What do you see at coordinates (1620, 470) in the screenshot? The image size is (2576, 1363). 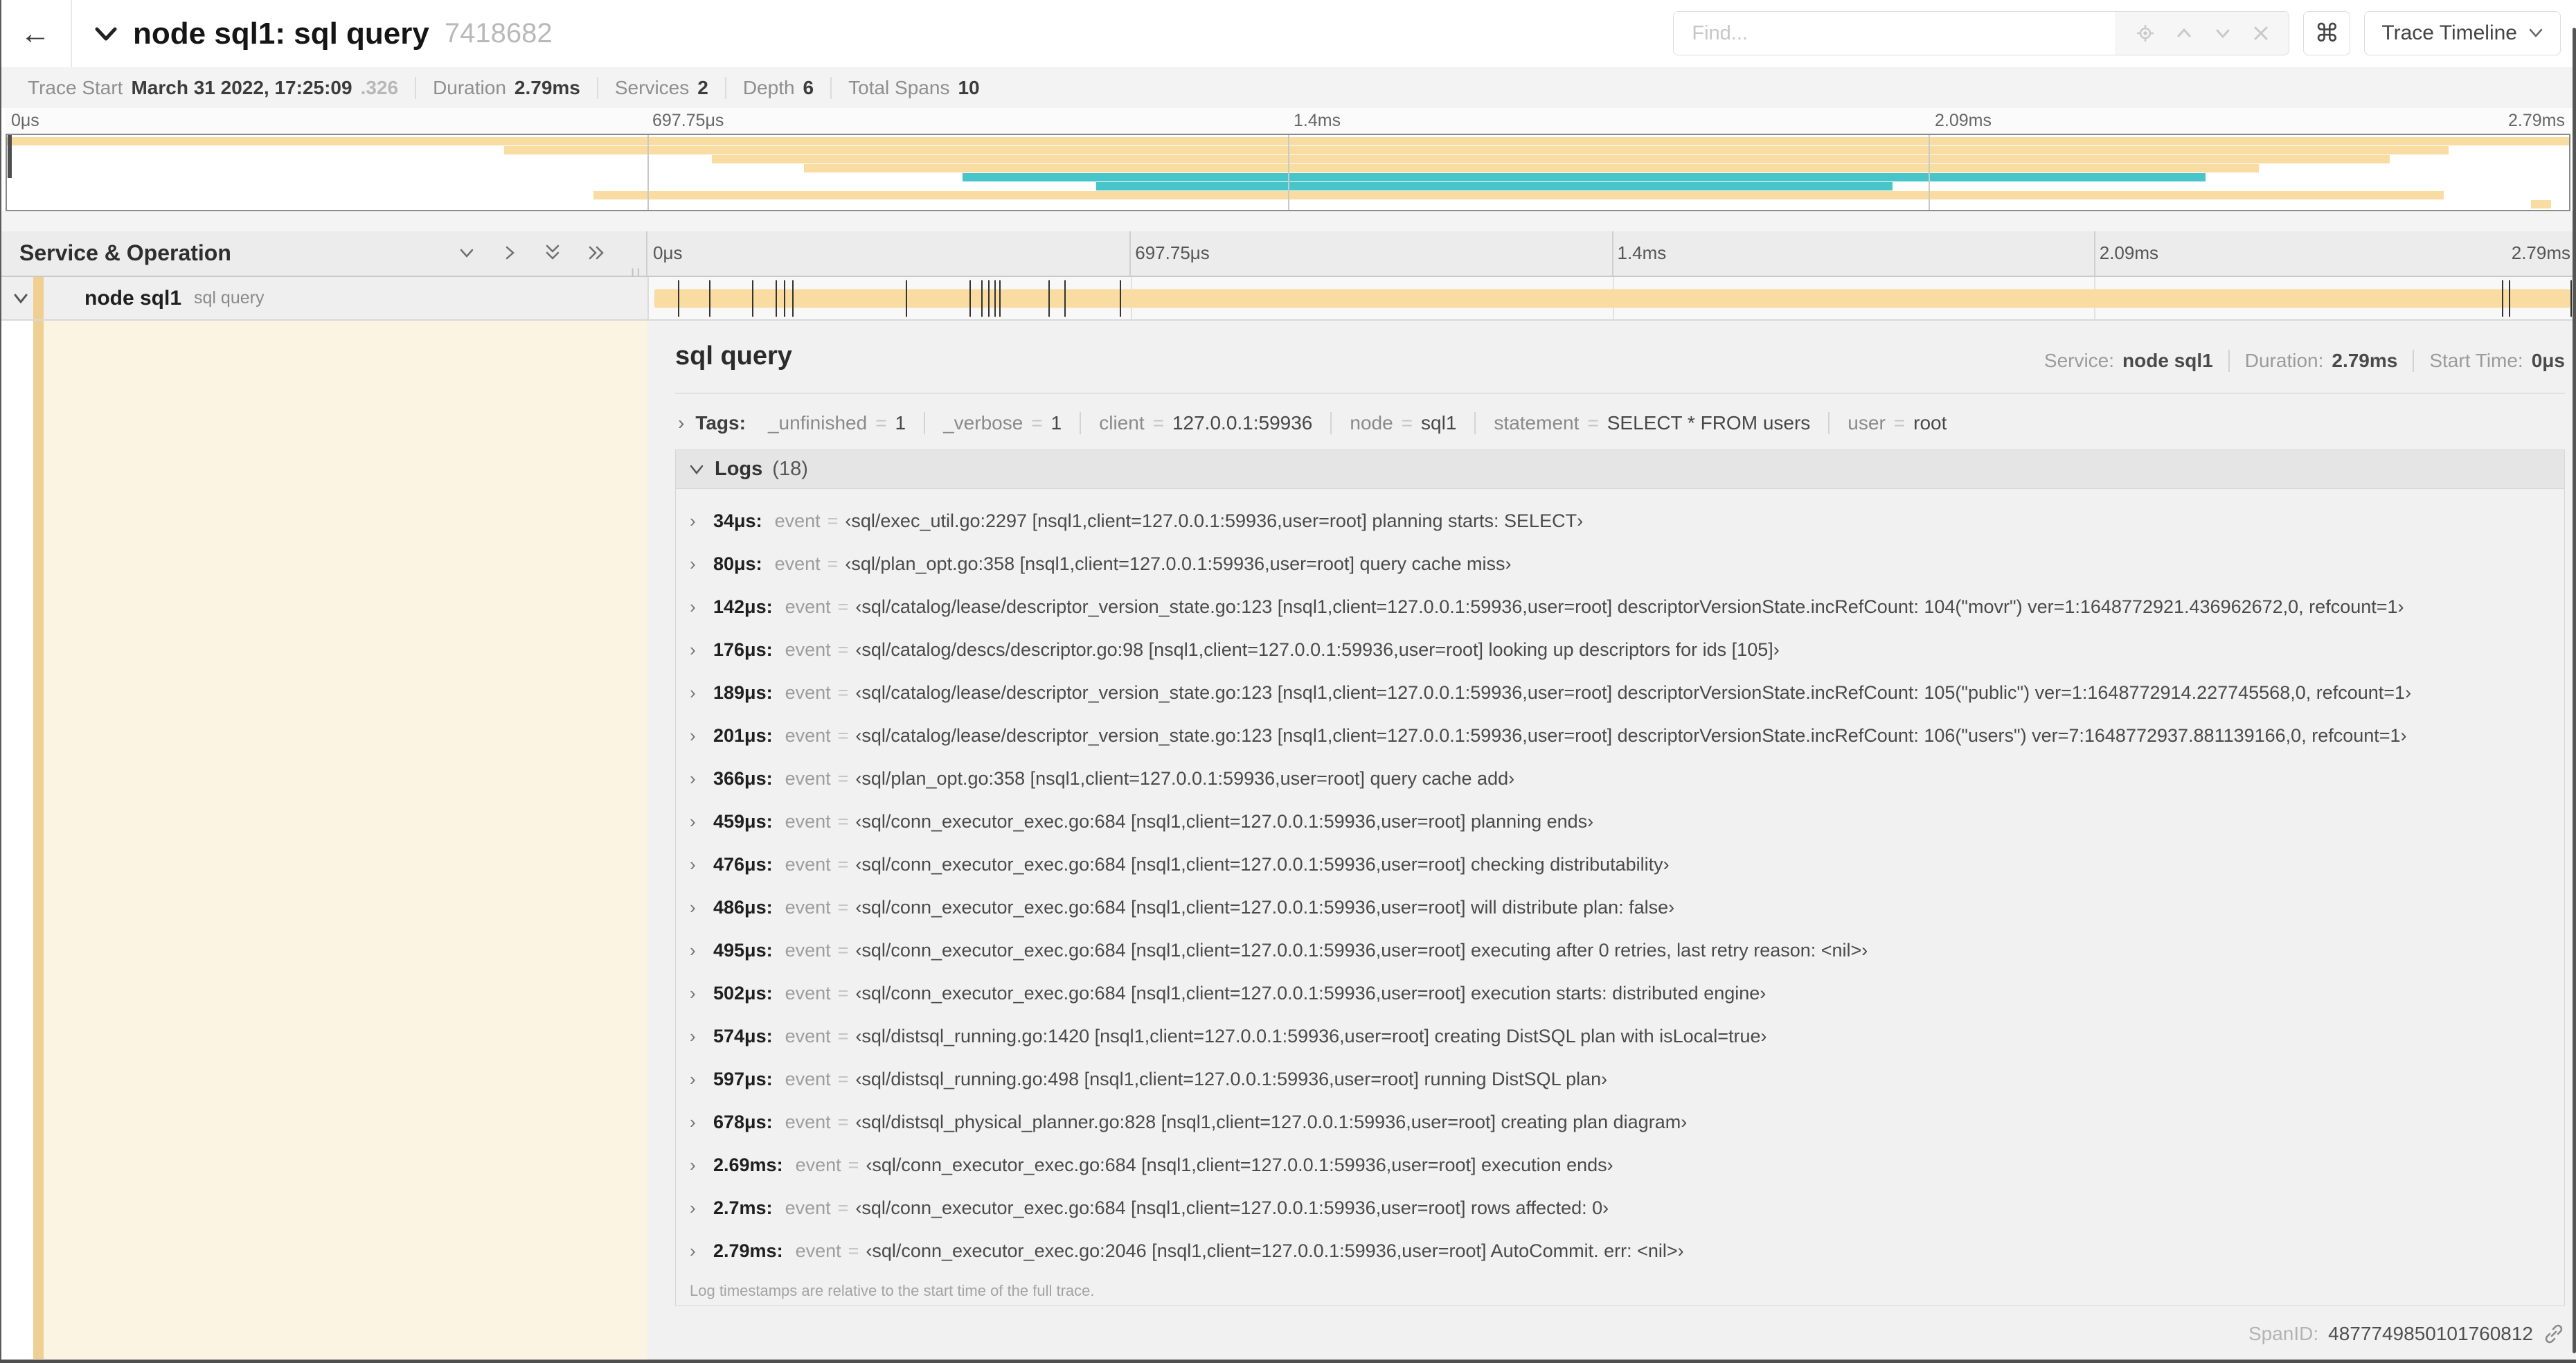 I see `logs-header: Logs (18)` at bounding box center [1620, 470].